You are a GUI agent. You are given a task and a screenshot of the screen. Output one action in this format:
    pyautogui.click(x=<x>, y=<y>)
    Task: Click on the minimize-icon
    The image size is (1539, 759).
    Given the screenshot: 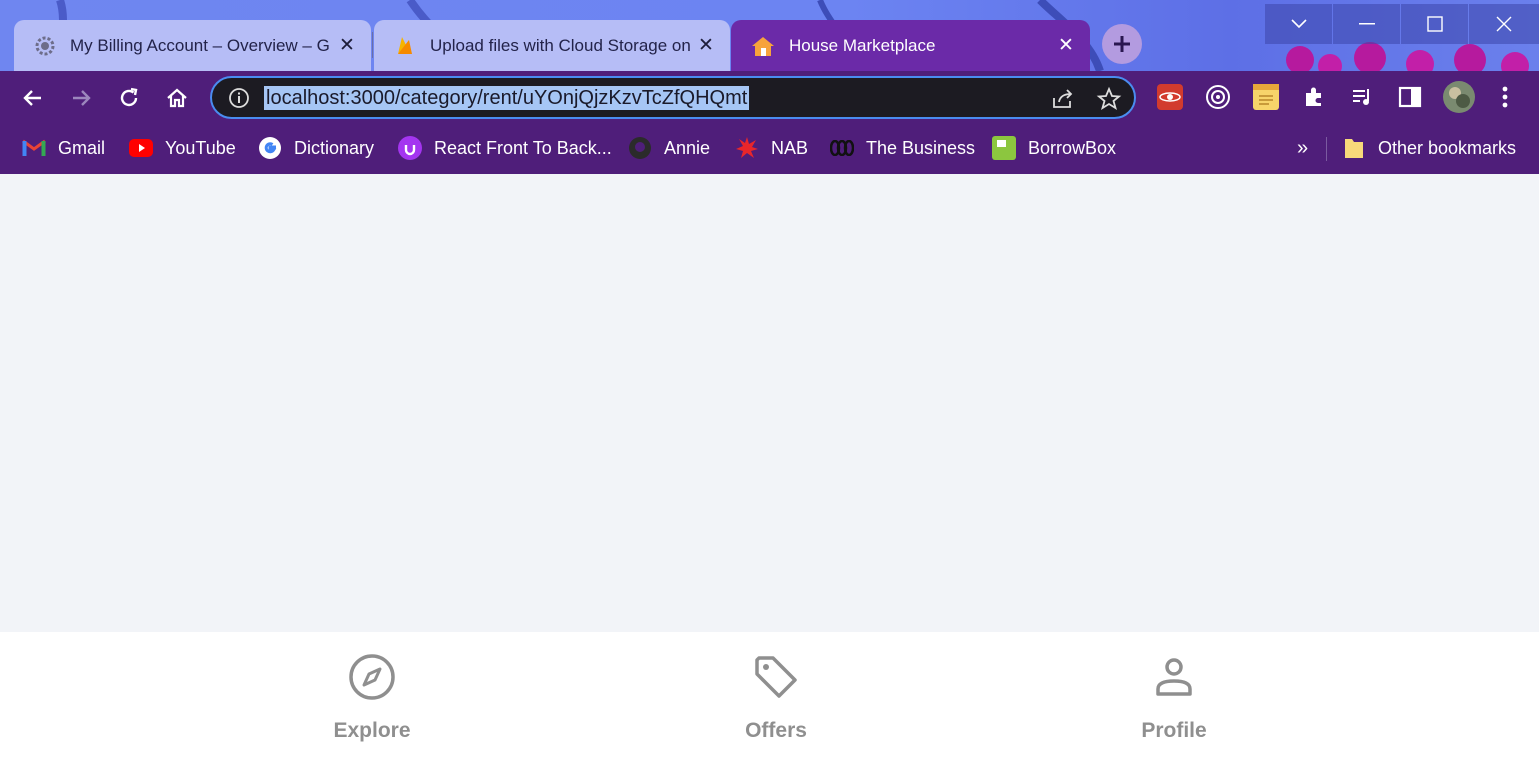 What is the action you would take?
    pyautogui.click(x=1366, y=24)
    